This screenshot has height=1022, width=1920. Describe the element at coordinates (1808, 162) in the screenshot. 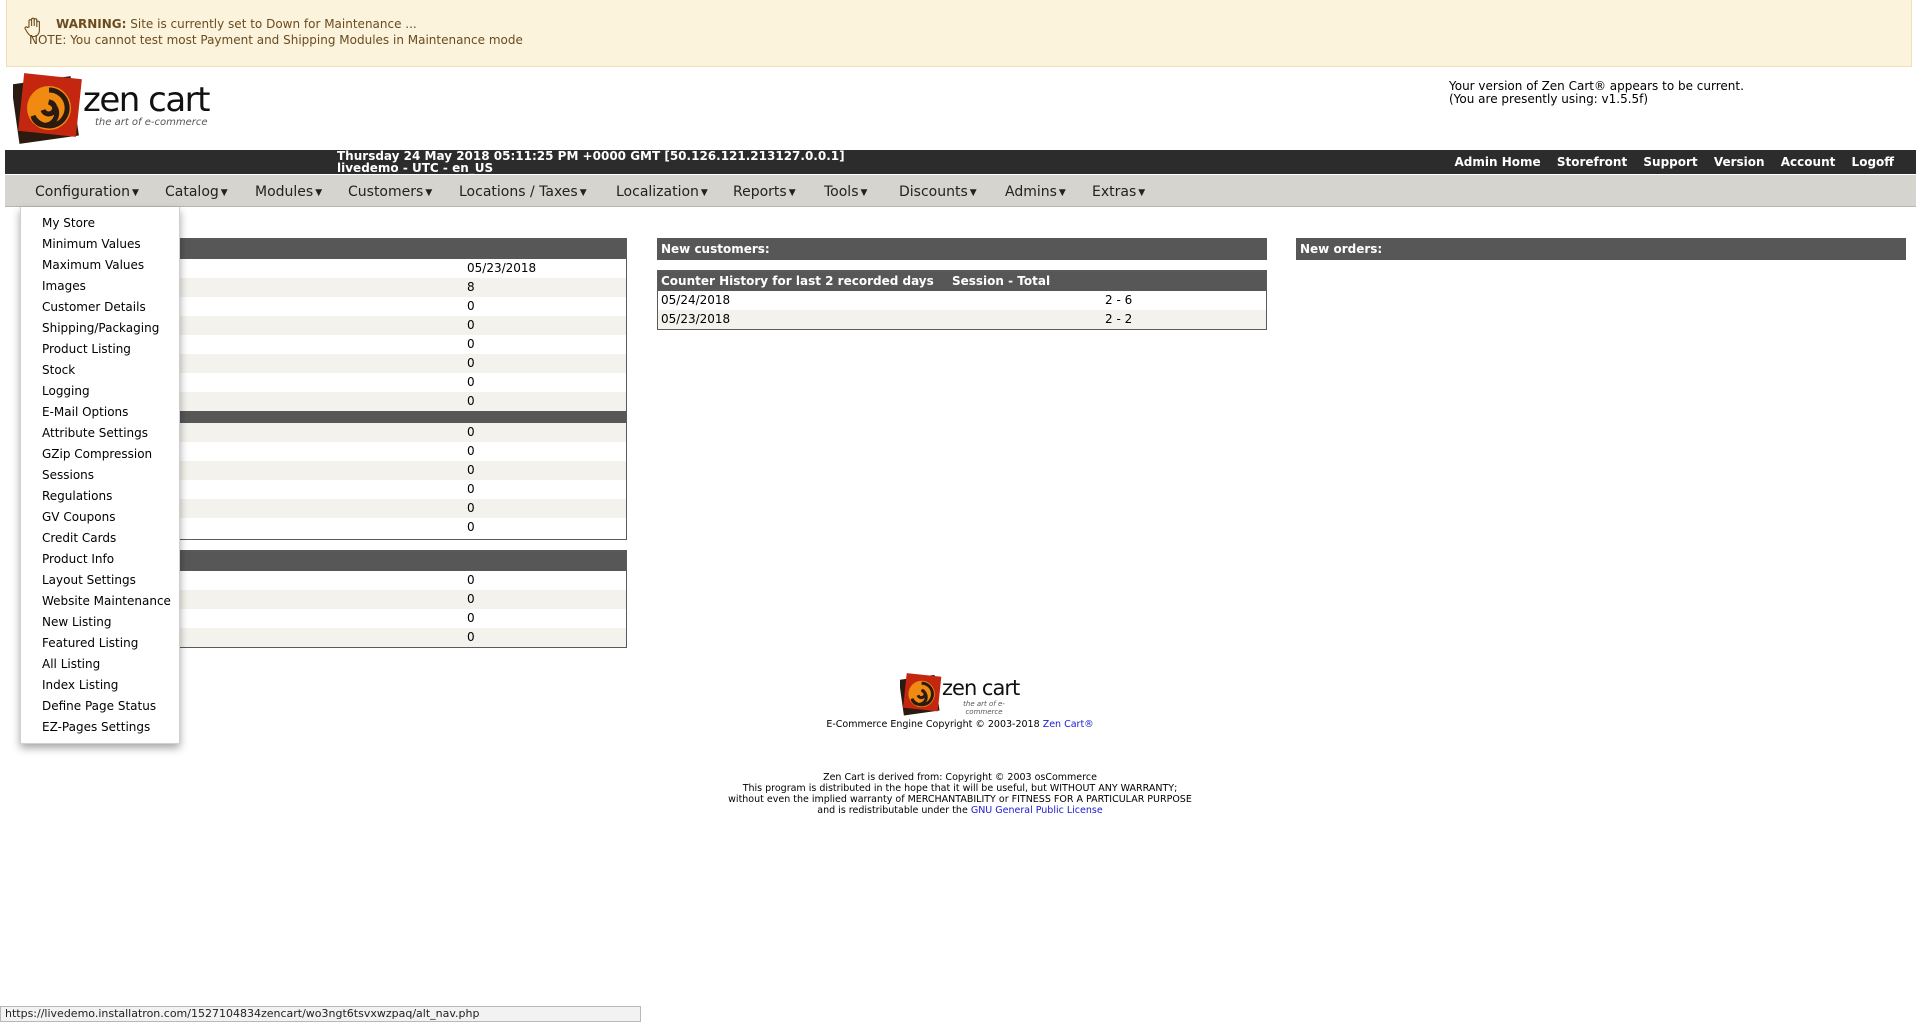

I see `account-link: Account` at that location.